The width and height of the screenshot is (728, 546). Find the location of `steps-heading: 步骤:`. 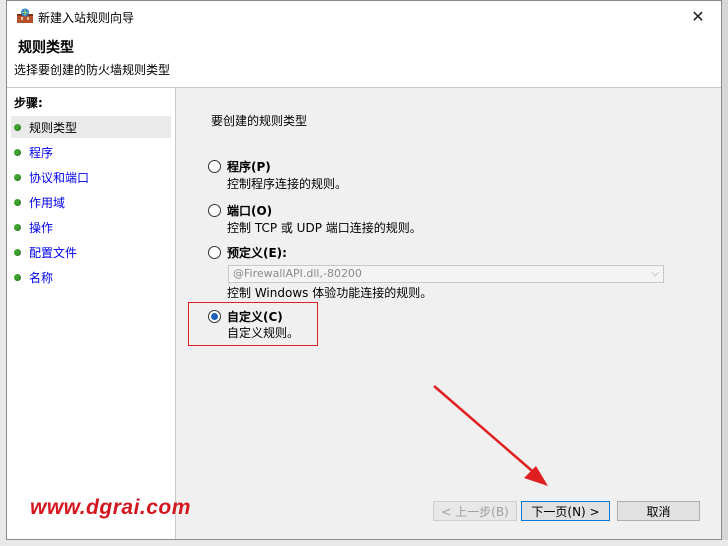

steps-heading: 步骤: is located at coordinates (28, 103).